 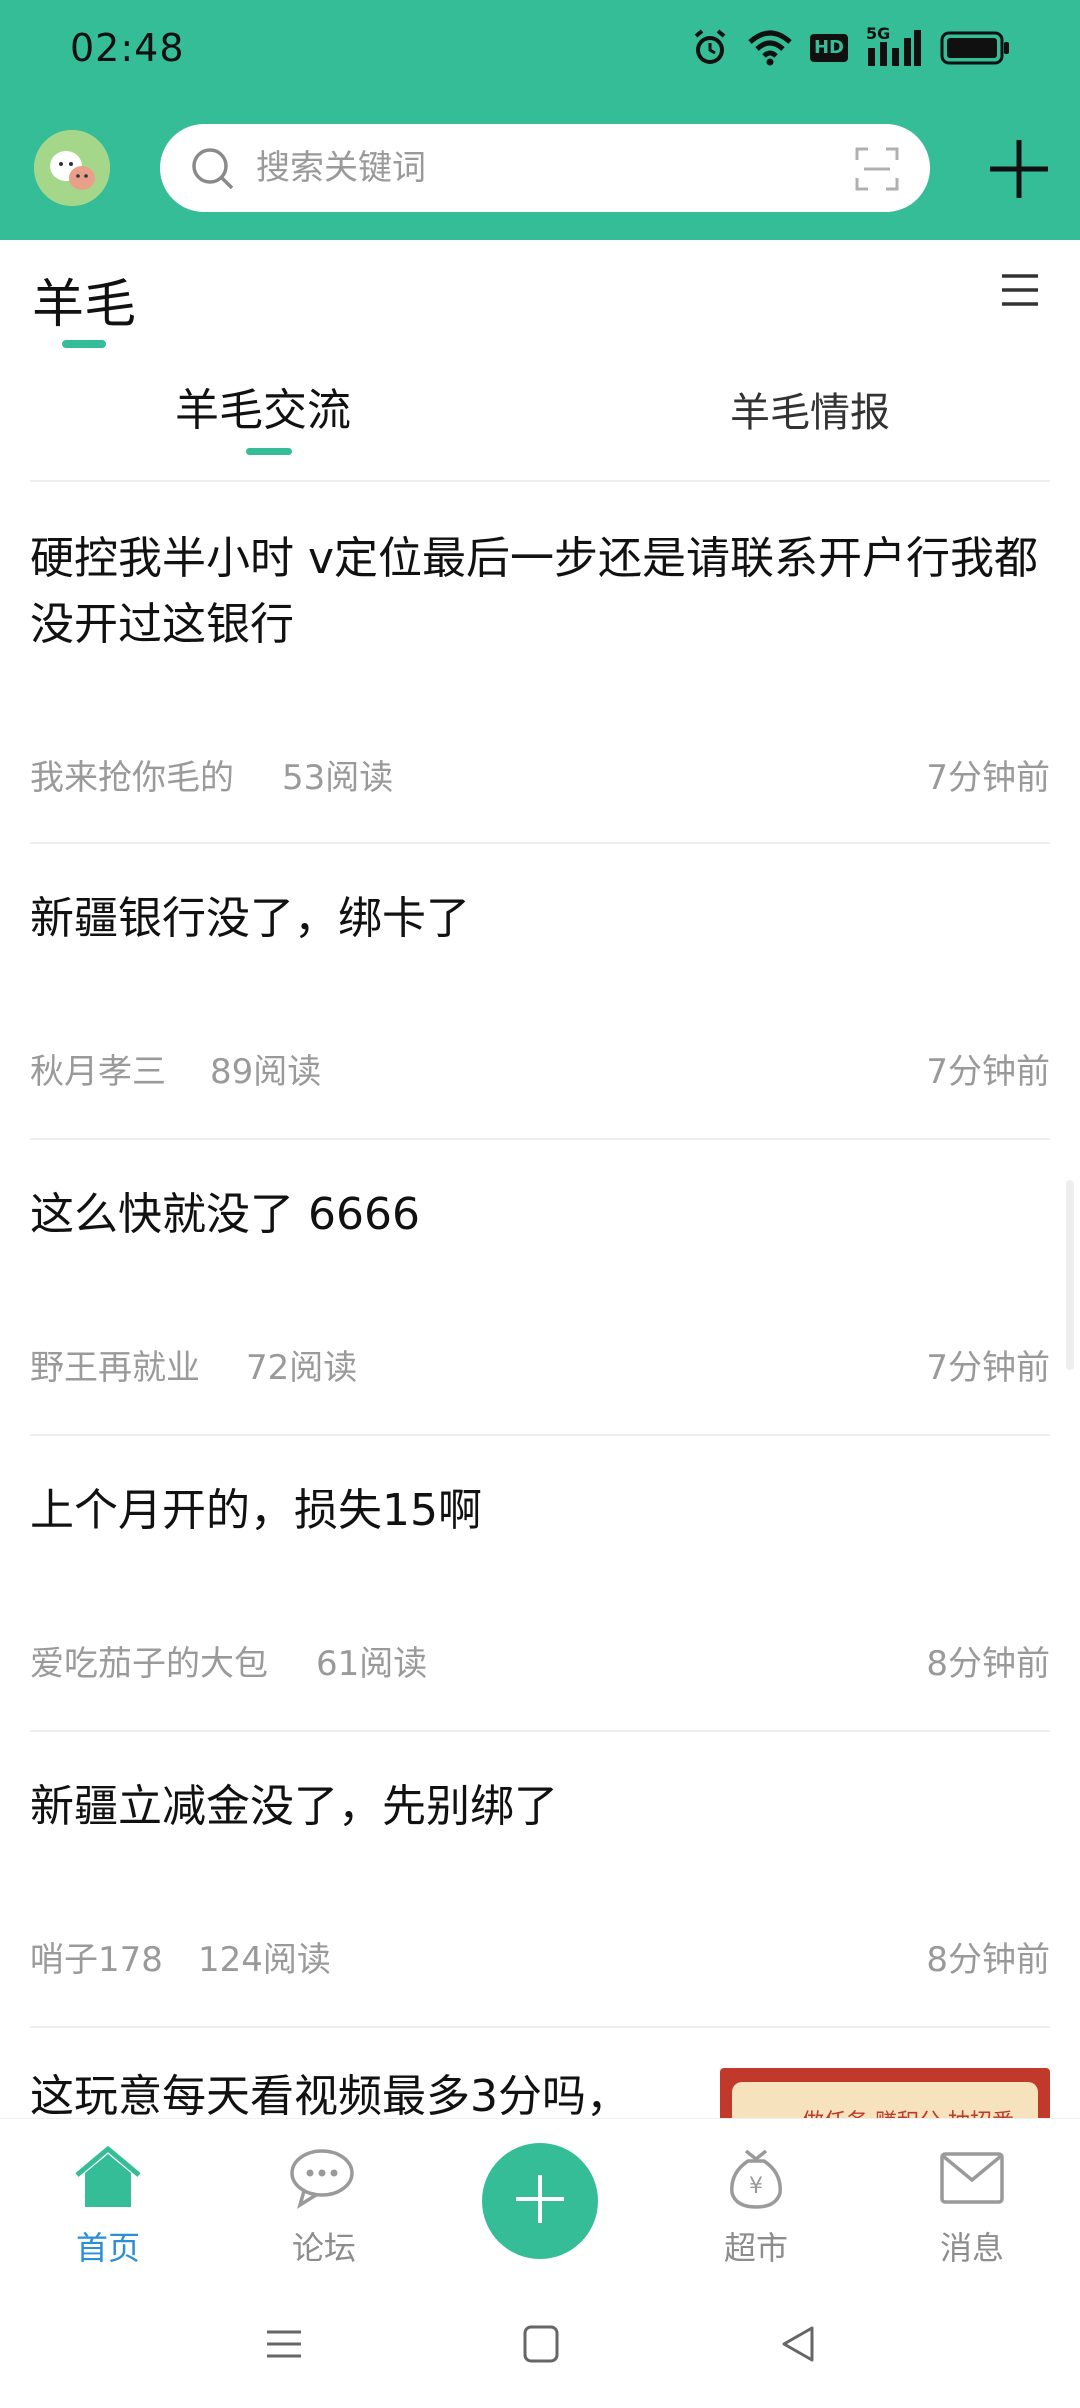 What do you see at coordinates (972, 2178) in the screenshot?
I see `envelope-icon` at bounding box center [972, 2178].